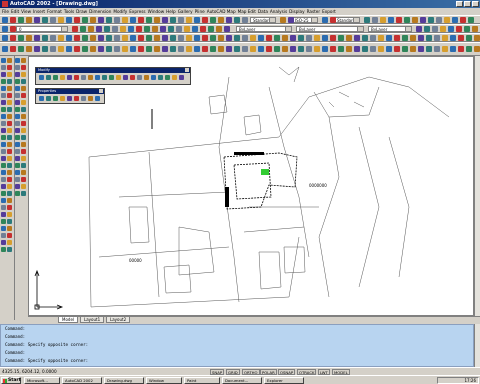 The width and height of the screenshot is (480, 384). What do you see at coordinates (185, 11) in the screenshot?
I see `menu-item: Gallery` at bounding box center [185, 11].